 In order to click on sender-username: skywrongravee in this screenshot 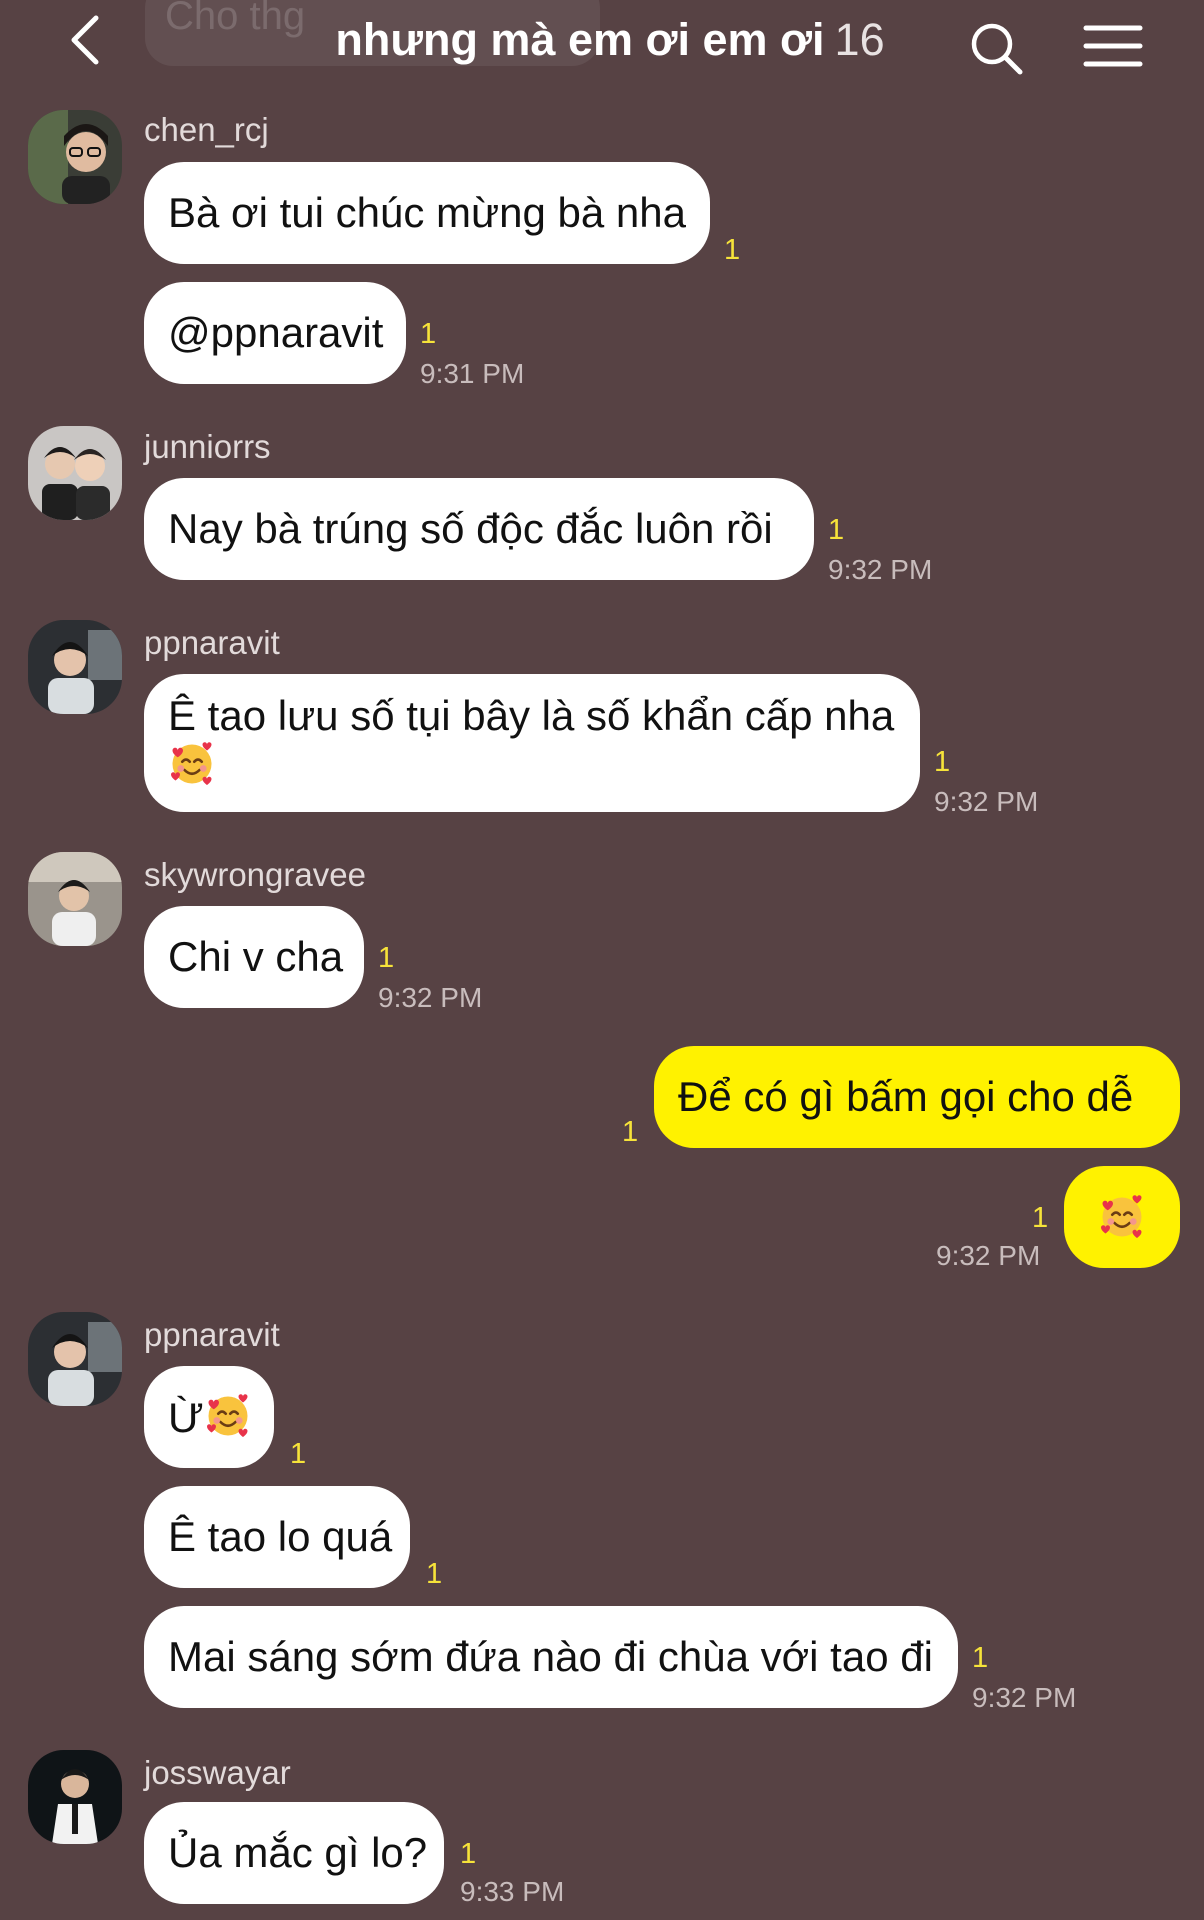, I will do `click(255, 874)`.